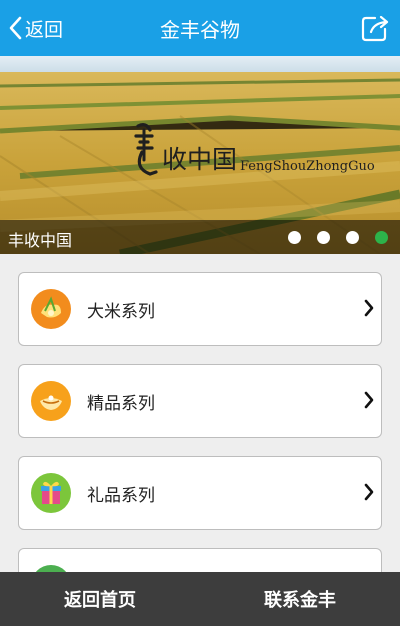 Image resolution: width=400 pixels, height=626 pixels. What do you see at coordinates (51, 401) in the screenshot?
I see `premium-icon` at bounding box center [51, 401].